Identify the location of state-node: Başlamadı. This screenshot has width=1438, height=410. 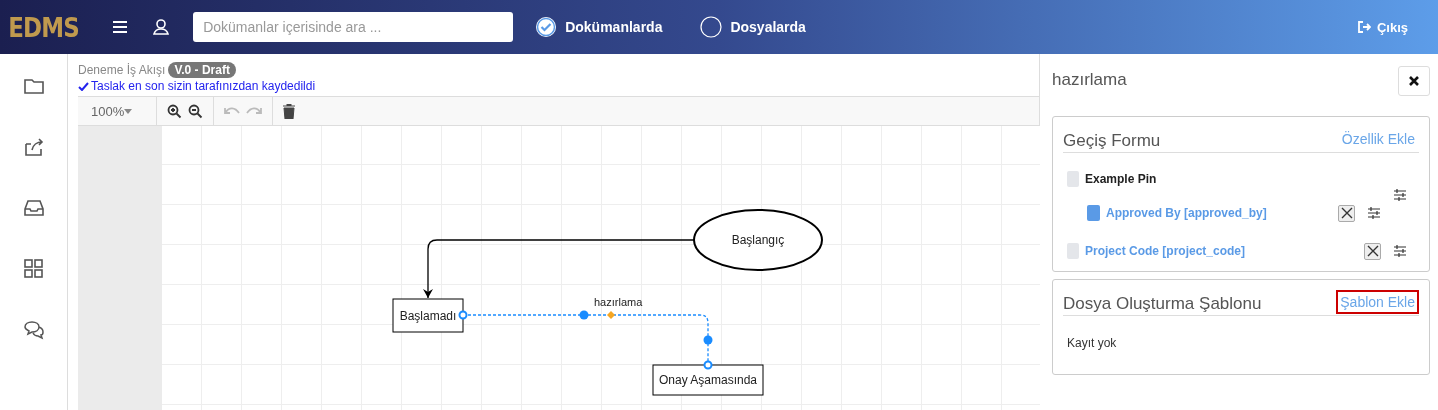
(428, 315).